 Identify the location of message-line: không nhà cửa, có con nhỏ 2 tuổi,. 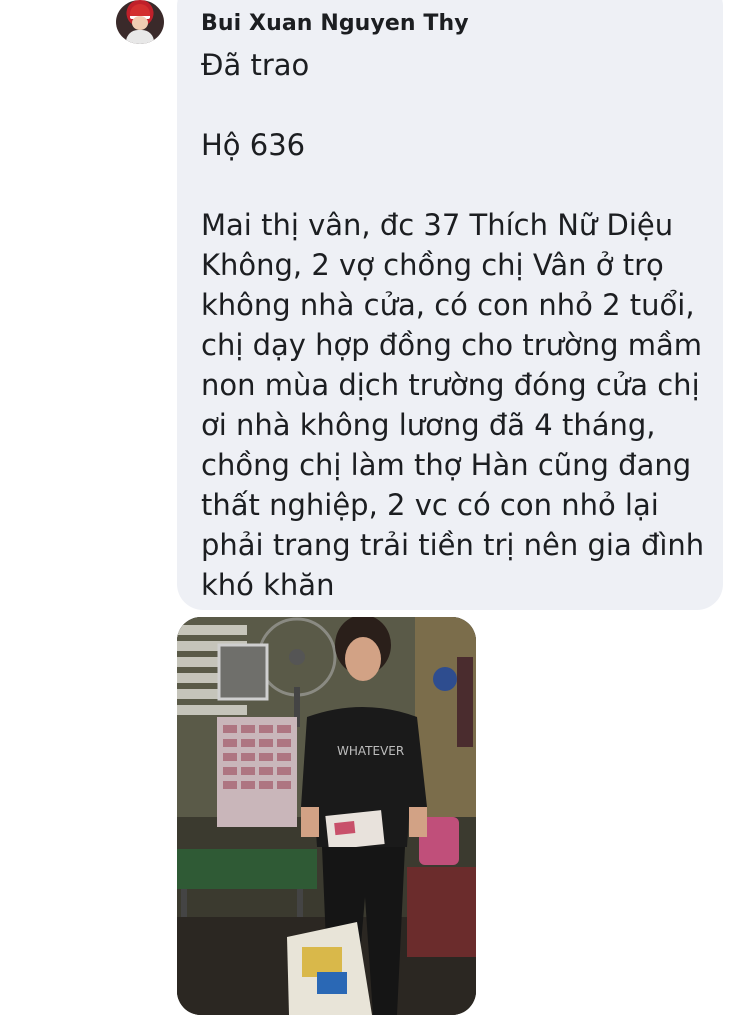
(448, 305).